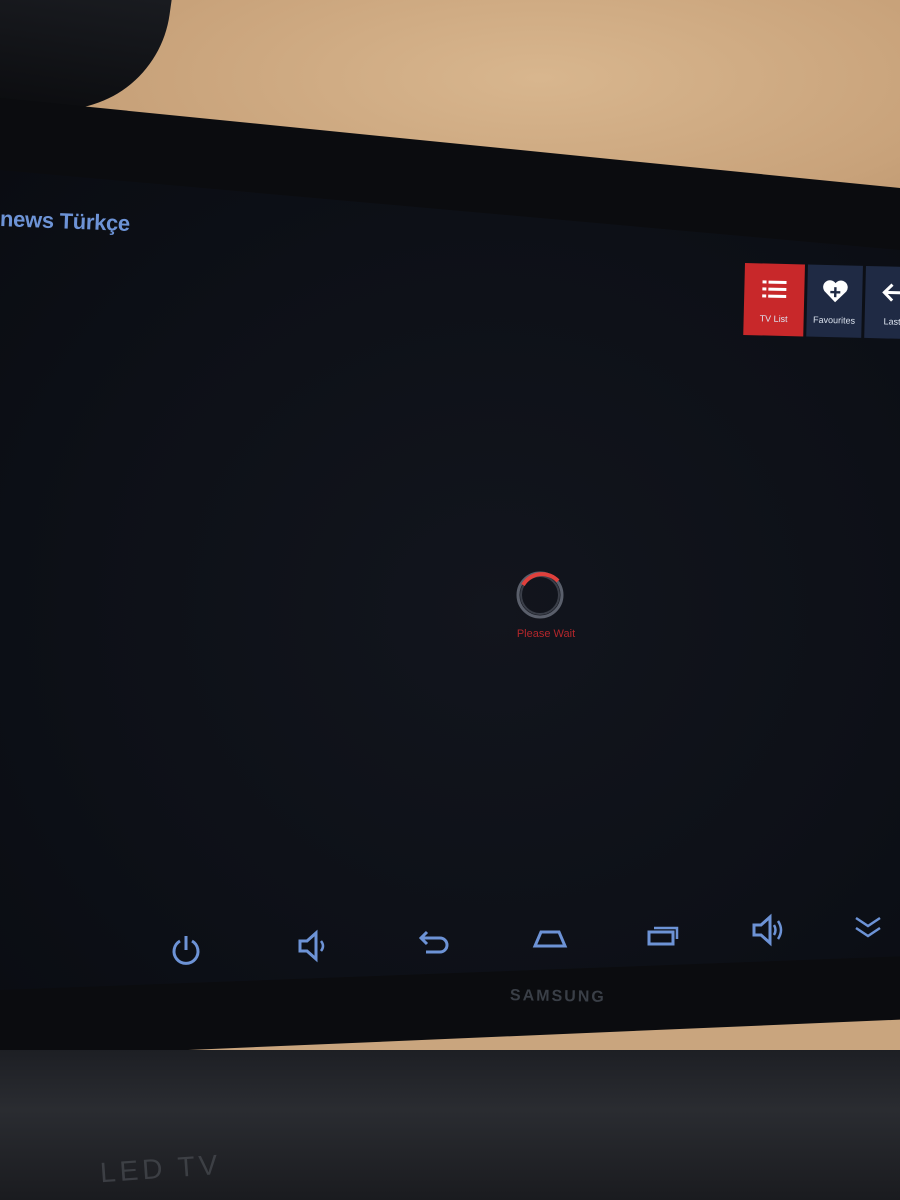 The height and width of the screenshot is (1200, 900). I want to click on last-button: Last, so click(882, 302).